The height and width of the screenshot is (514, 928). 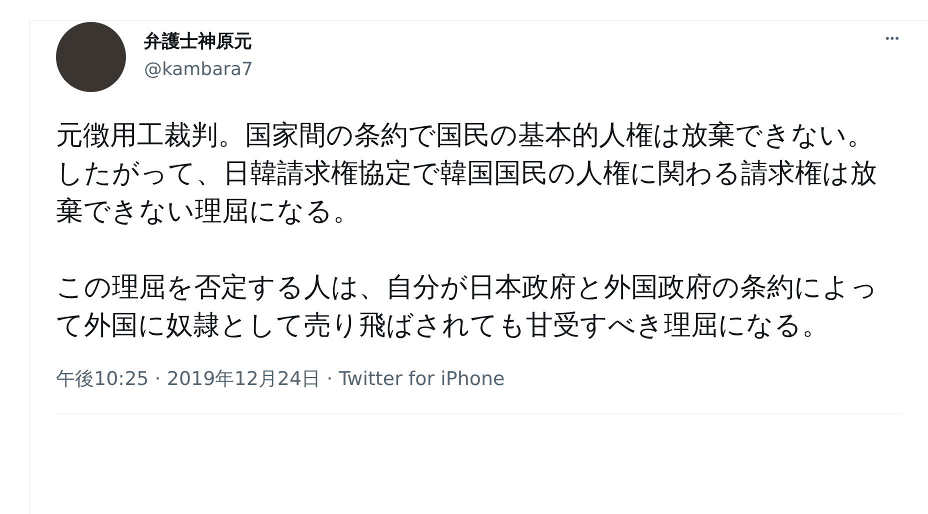 What do you see at coordinates (199, 42) in the screenshot?
I see `author-name: 弁護士神原元` at bounding box center [199, 42].